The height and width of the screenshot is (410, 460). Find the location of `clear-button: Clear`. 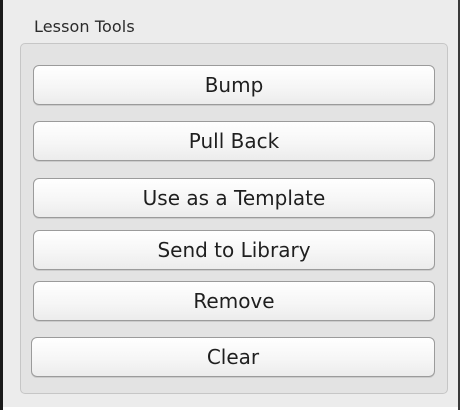

clear-button: Clear is located at coordinates (233, 357).